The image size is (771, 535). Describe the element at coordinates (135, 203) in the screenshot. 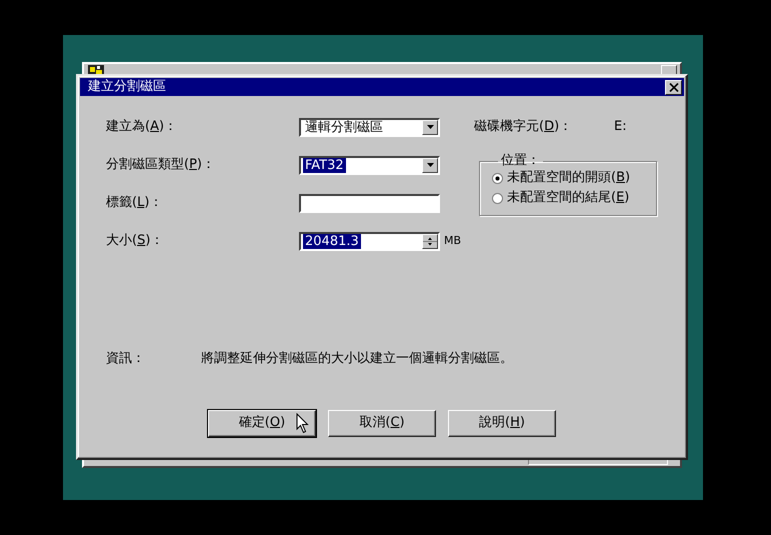

I see `field-label: 標籤(L)：` at that location.